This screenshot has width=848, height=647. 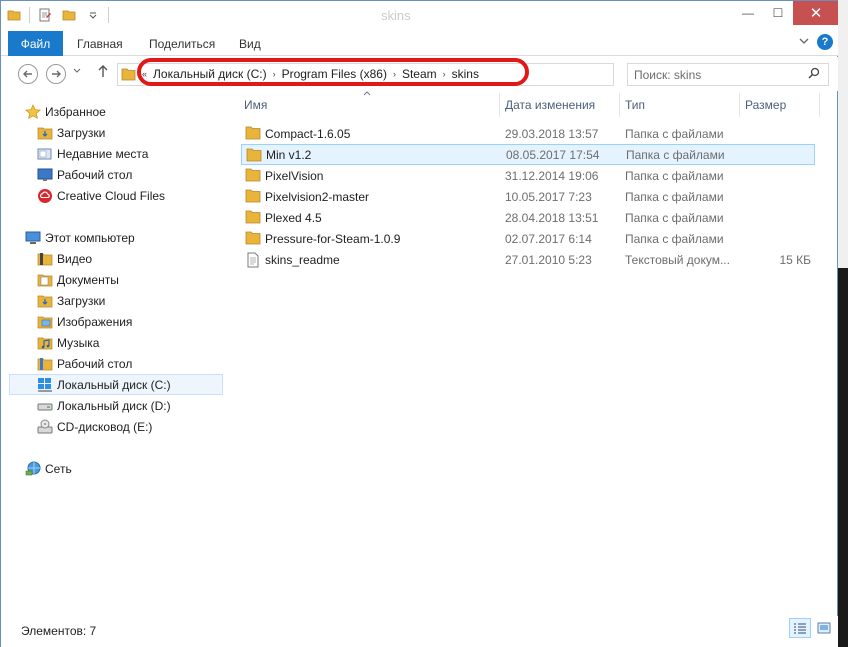 What do you see at coordinates (80, 237) in the screenshot?
I see `nav-this-pc: Этот компьютер` at bounding box center [80, 237].